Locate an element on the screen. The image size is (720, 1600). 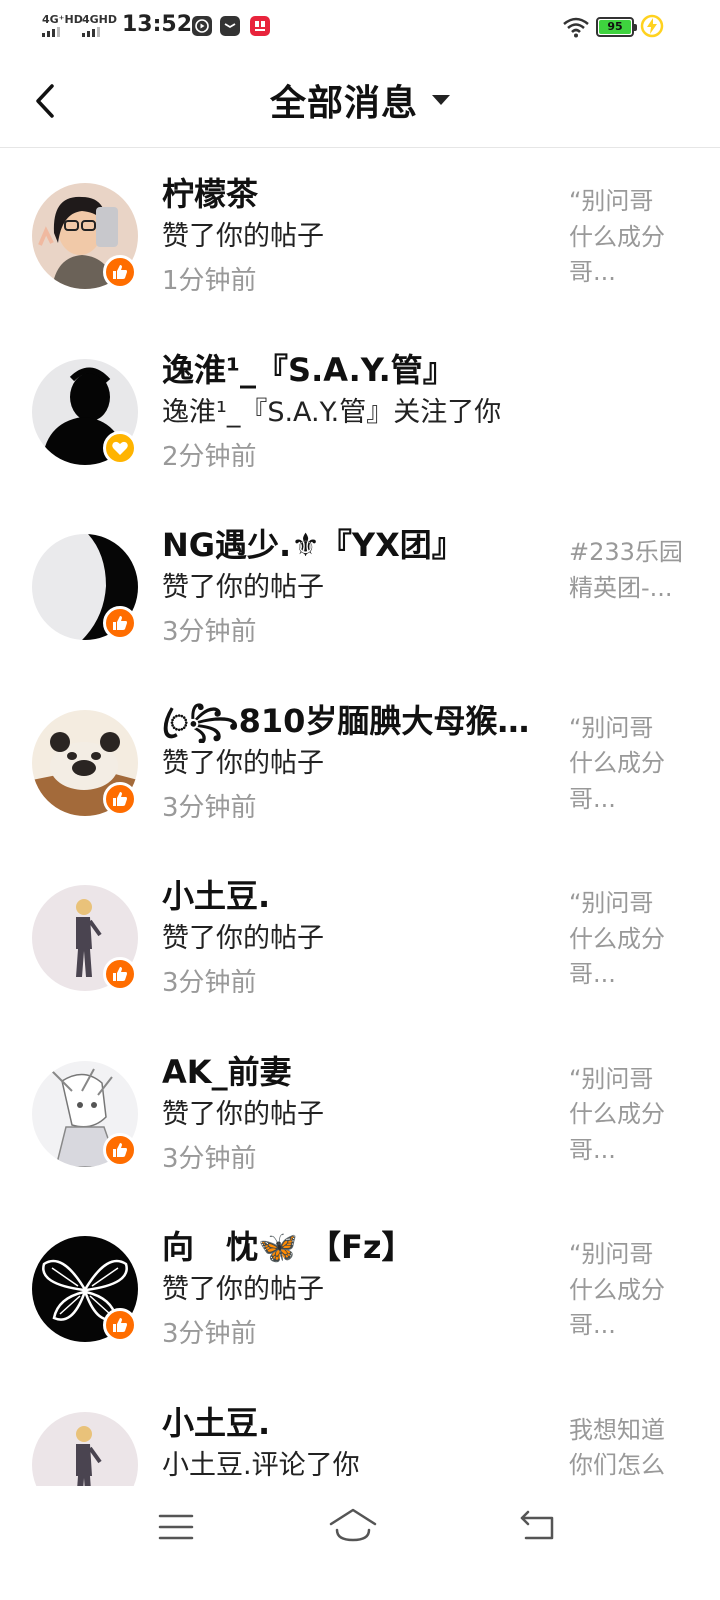
sender-name: 逸淮¹_『S.A.Y.管』 is located at coordinates (348, 370).